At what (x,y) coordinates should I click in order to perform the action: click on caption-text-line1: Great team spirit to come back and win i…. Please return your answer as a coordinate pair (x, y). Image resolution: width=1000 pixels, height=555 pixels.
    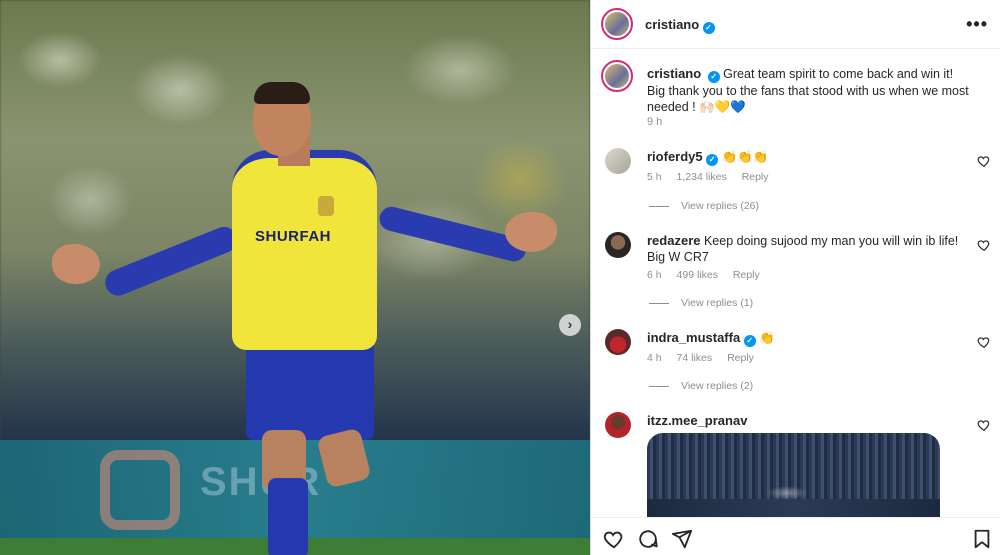
    Looking at the image, I should click on (838, 74).